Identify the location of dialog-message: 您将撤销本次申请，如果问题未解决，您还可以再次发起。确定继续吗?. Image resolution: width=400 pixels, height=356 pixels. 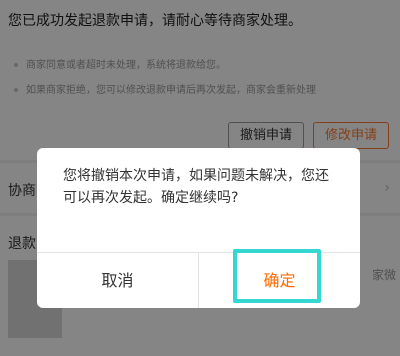
(196, 187).